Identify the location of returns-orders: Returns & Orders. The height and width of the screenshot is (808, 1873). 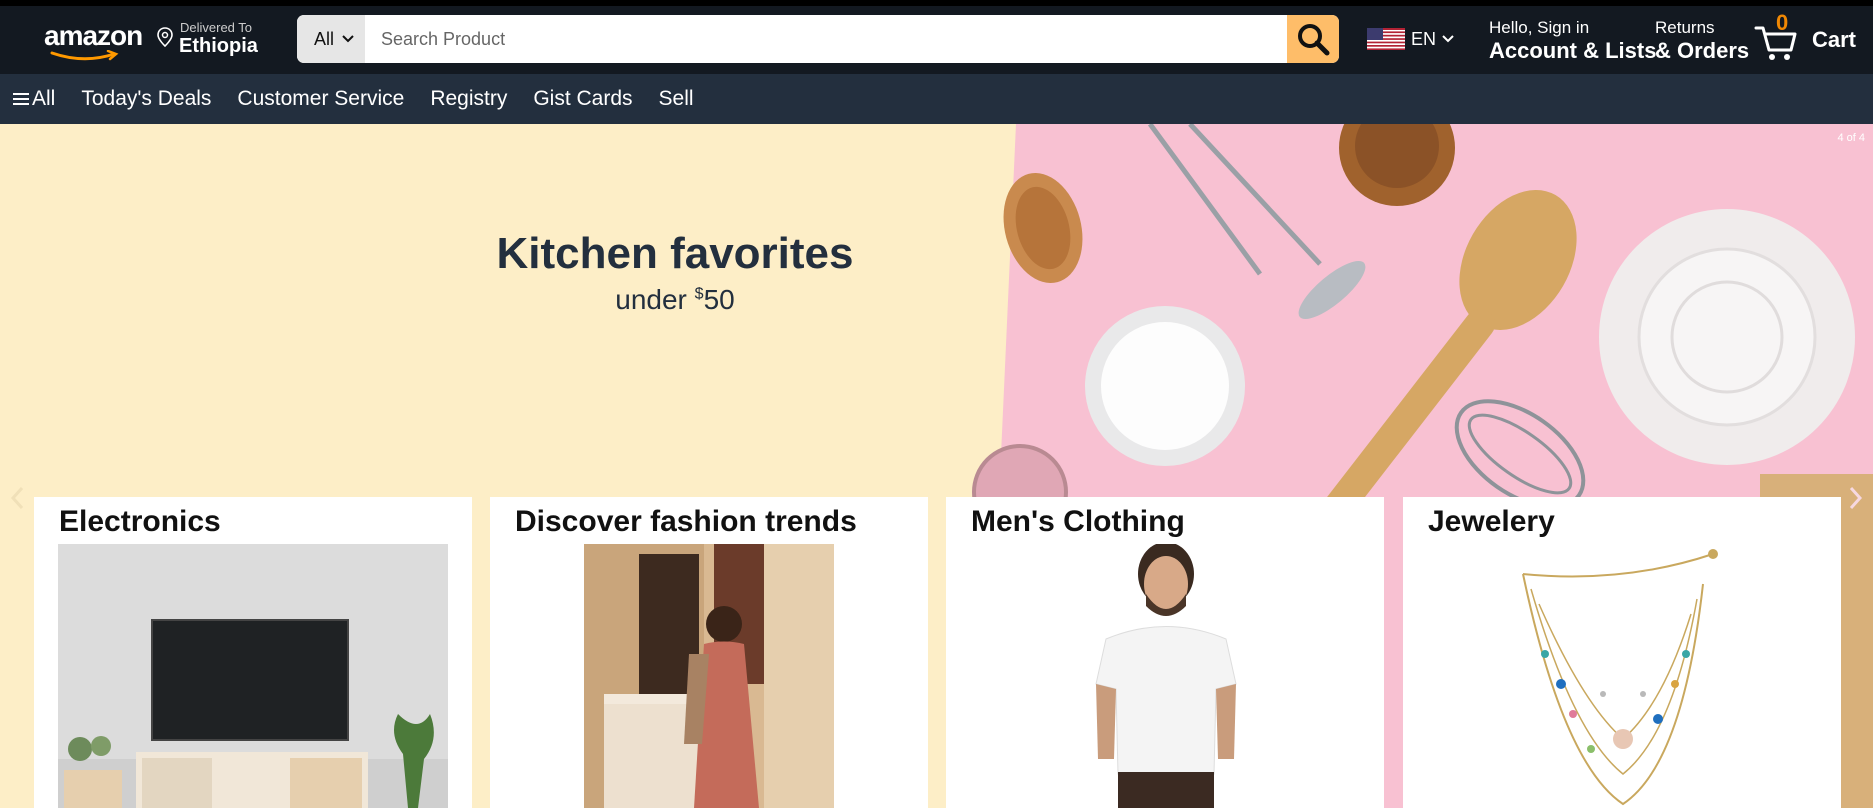
(1702, 41).